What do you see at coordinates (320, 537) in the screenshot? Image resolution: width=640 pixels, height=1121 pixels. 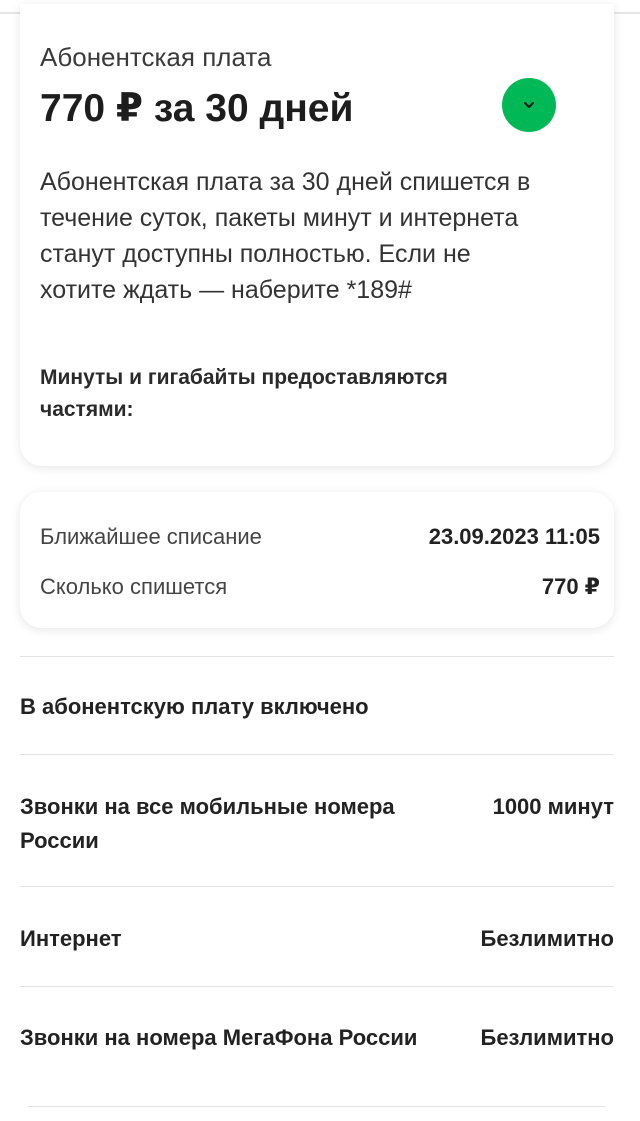 I see `next-charge-row: Ближайшее списание 23.09.2023 11:05` at bounding box center [320, 537].